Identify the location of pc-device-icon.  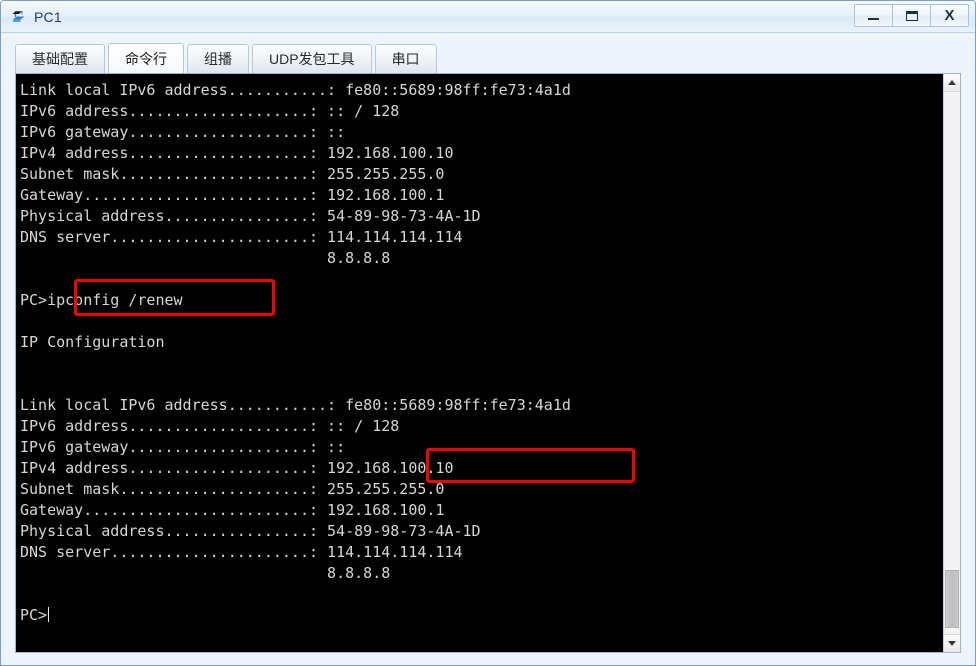
(19, 17).